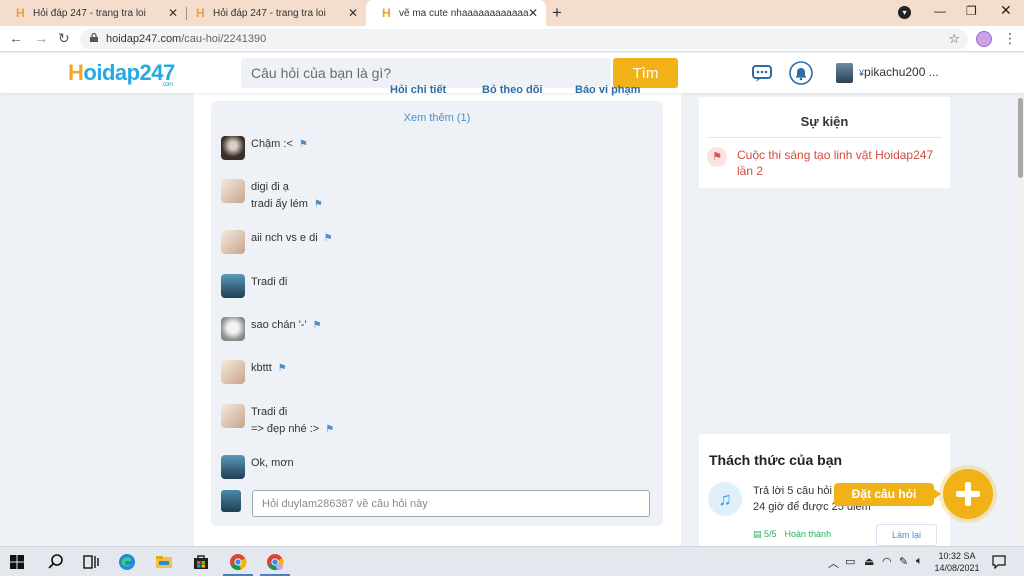  Describe the element at coordinates (272, 144) in the screenshot. I see `comment-line: Chậm :<` at that location.